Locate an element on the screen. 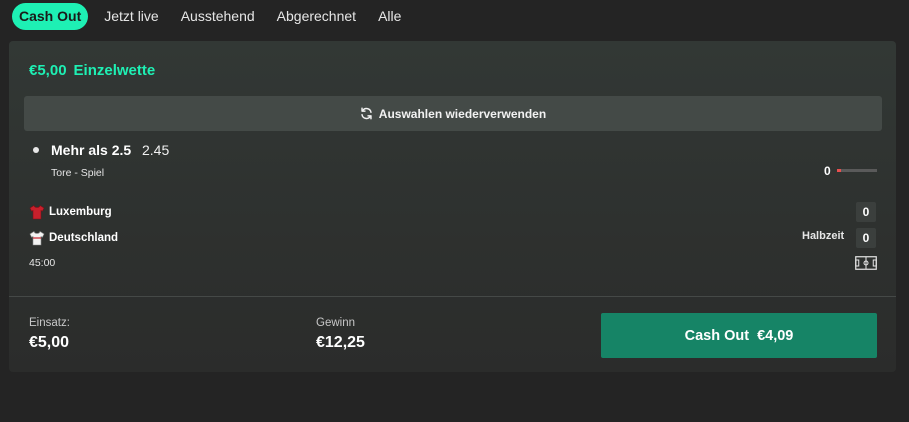 This screenshot has width=909, height=422. reuse-selections-label: Auswahlen wiederverwenden is located at coordinates (462, 113).